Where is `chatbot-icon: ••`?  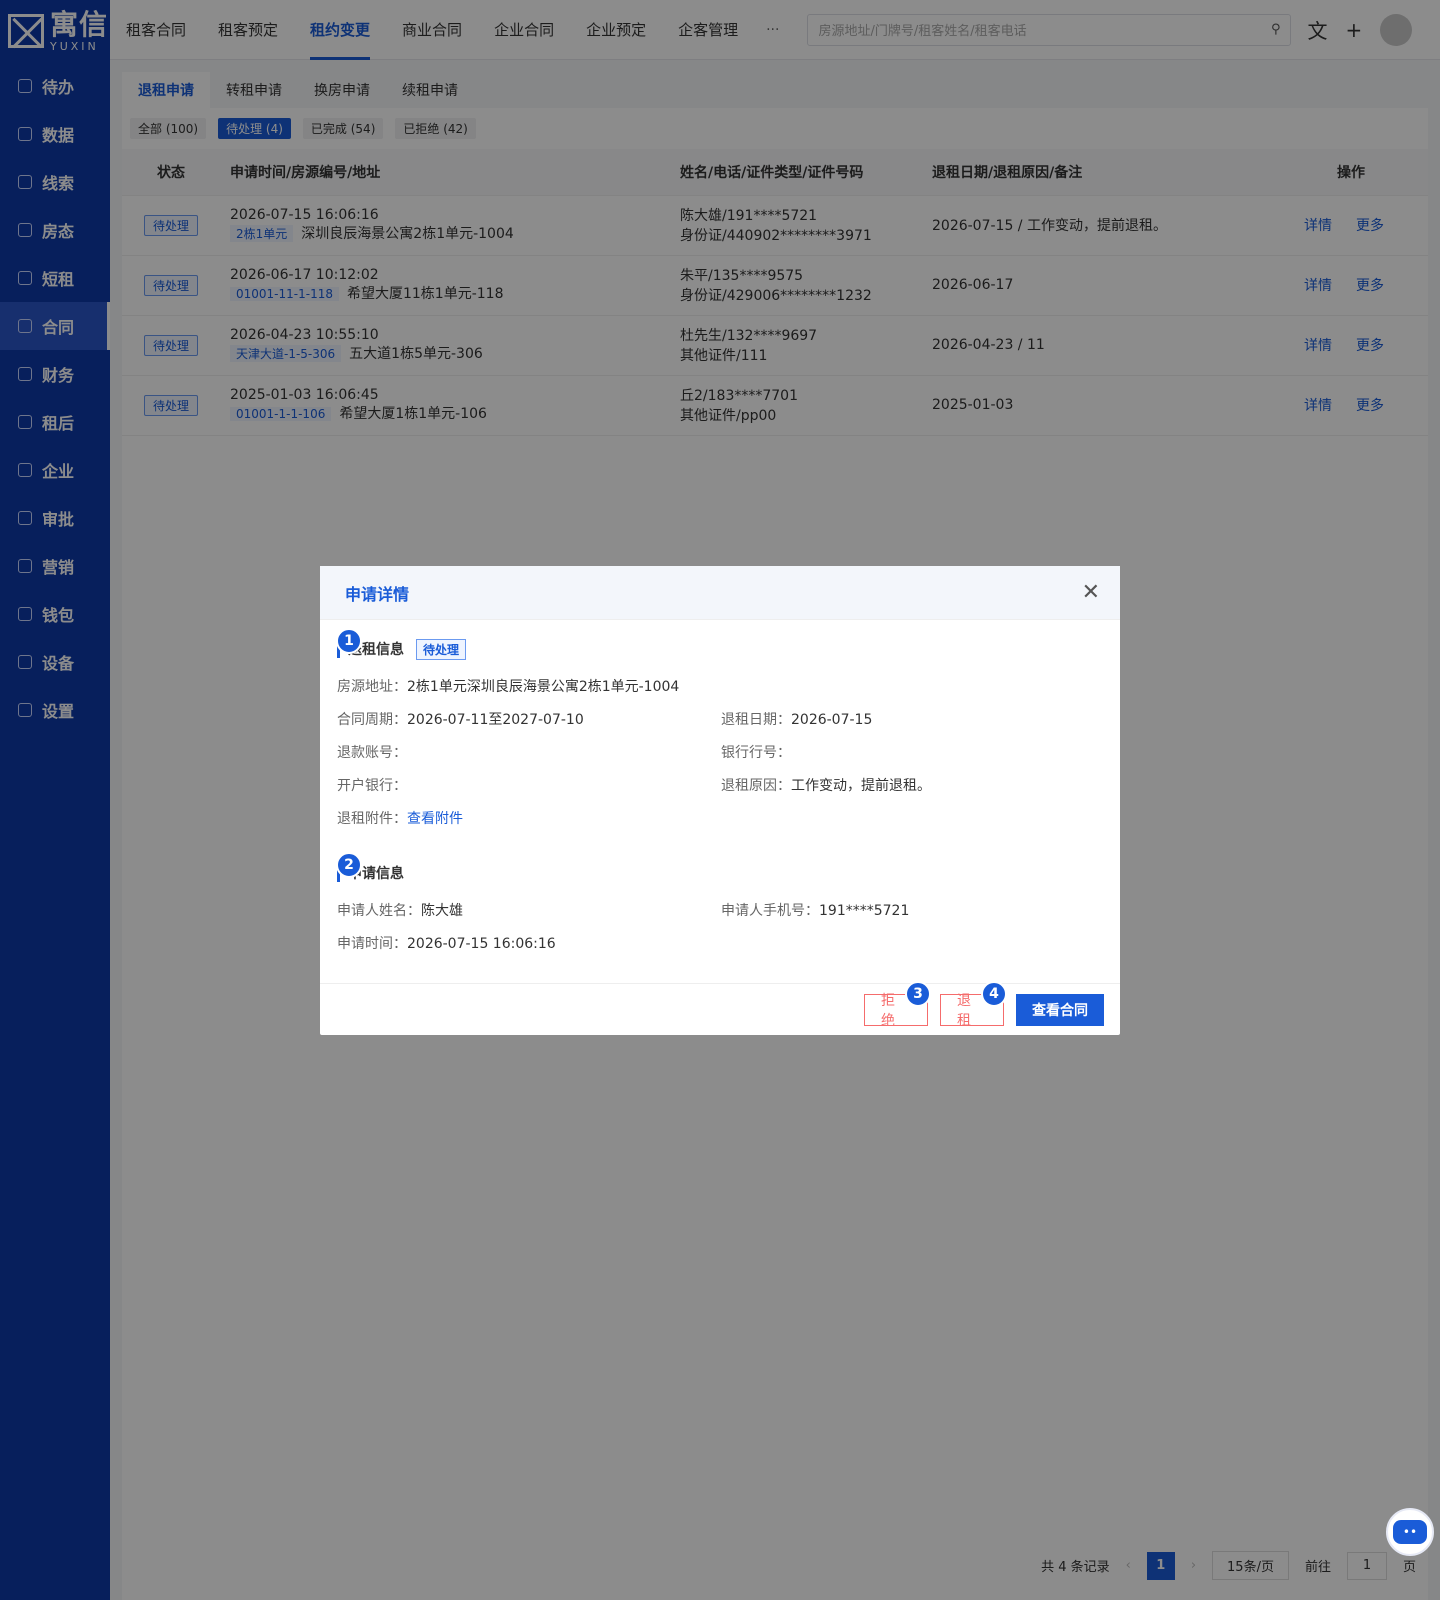
chatbot-icon: •• is located at coordinates (1410, 1532).